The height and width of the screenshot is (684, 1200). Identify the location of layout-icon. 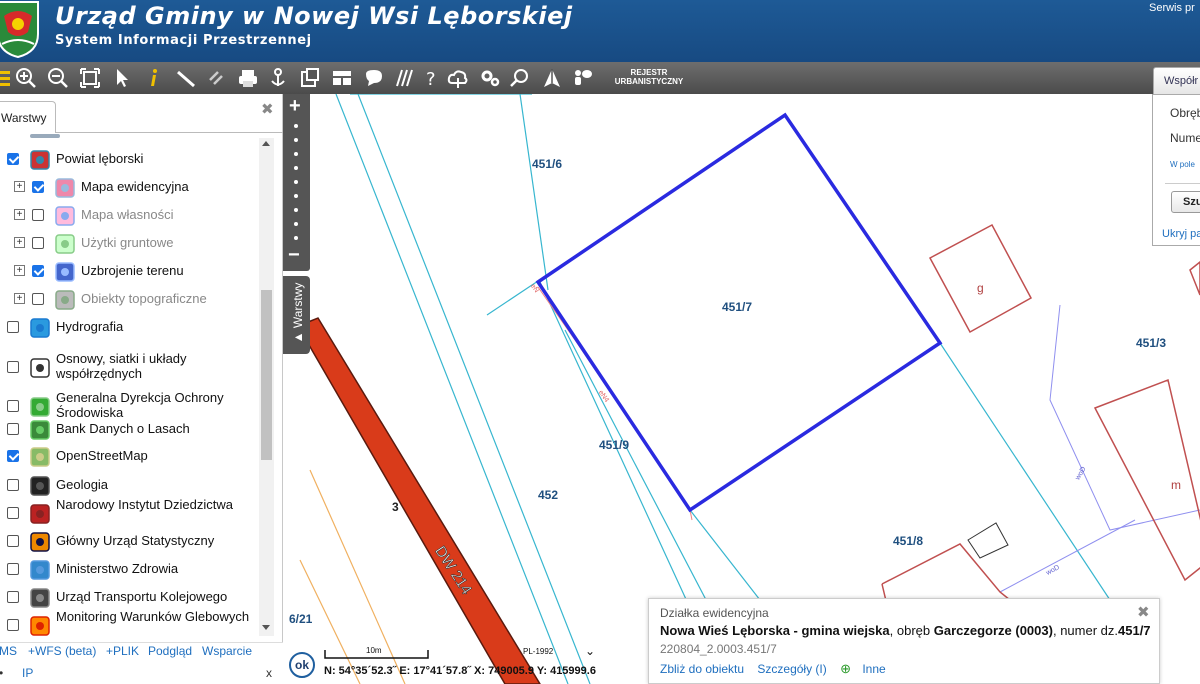
(342, 78).